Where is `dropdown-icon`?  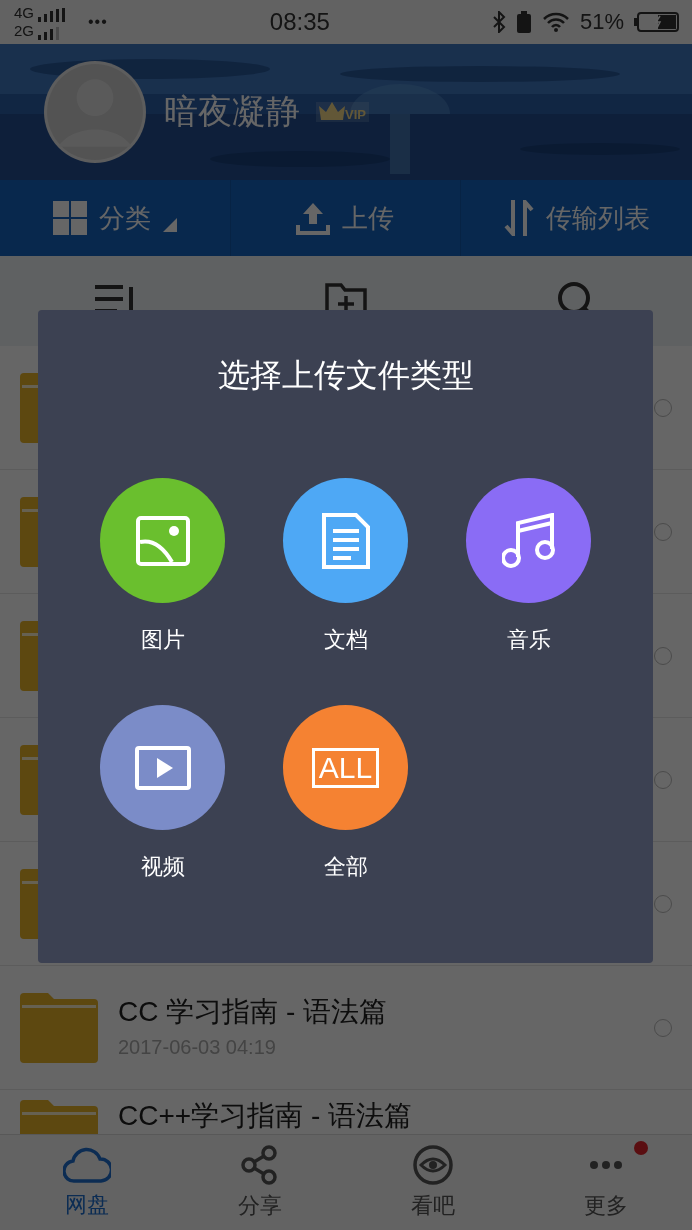 dropdown-icon is located at coordinates (169, 225).